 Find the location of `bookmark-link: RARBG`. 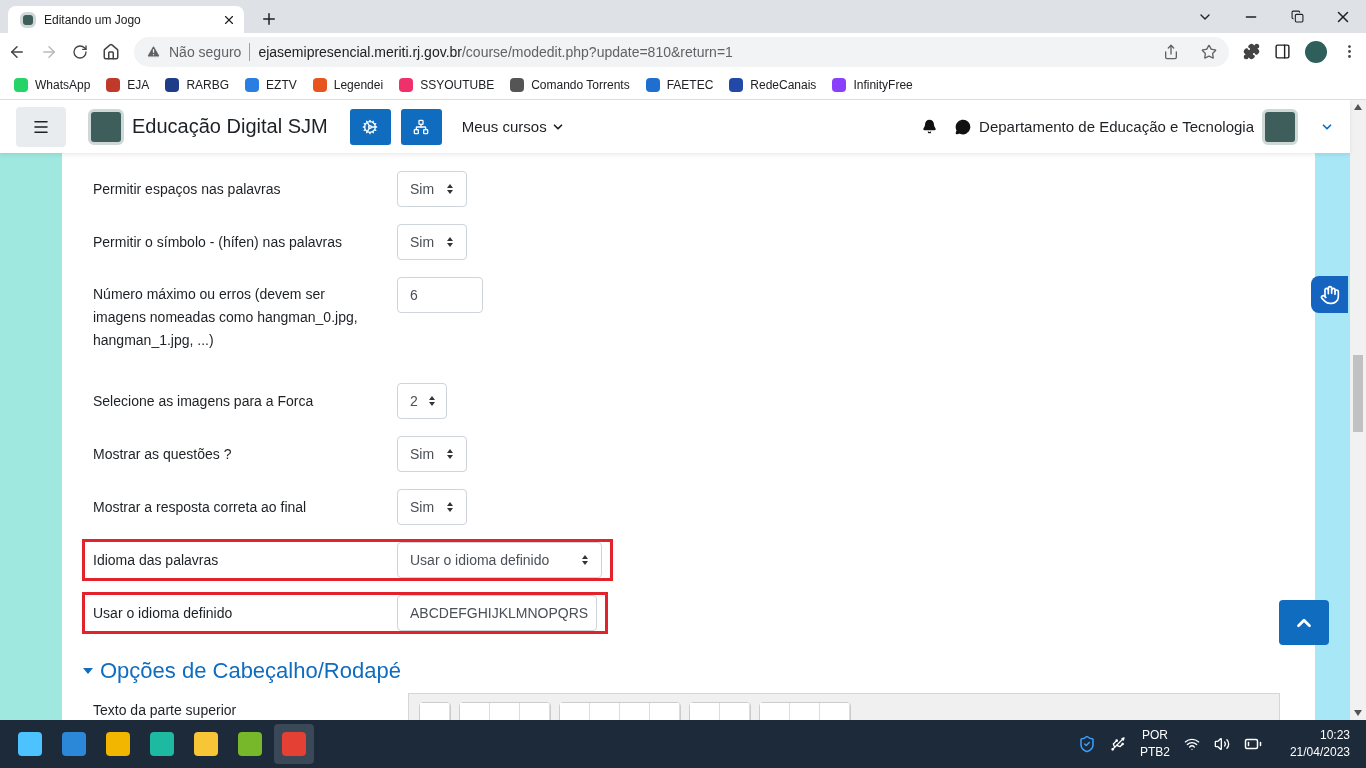

bookmark-link: RARBG is located at coordinates (208, 84).